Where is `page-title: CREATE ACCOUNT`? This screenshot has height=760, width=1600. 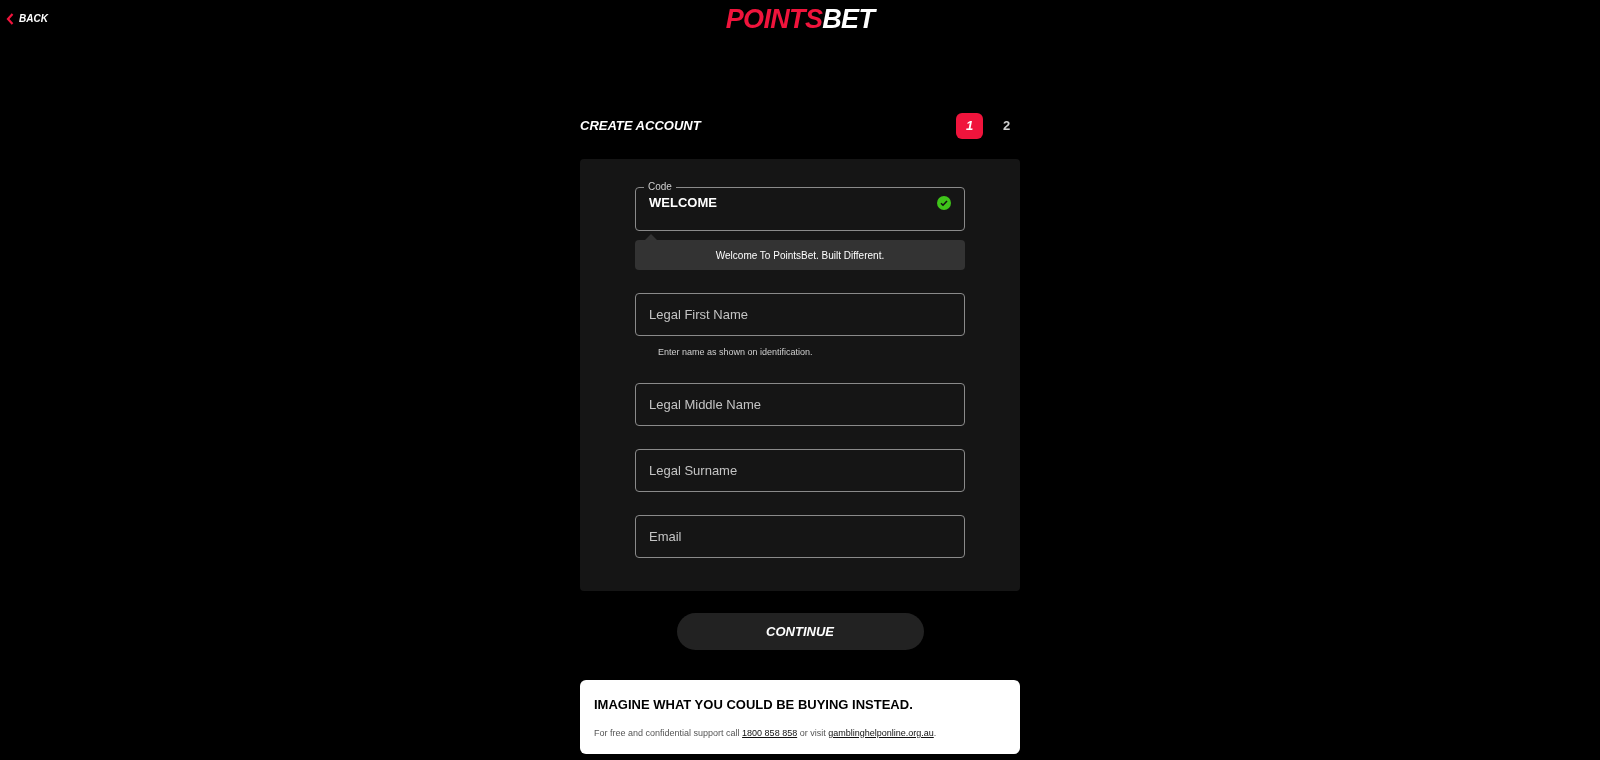
page-title: CREATE ACCOUNT is located at coordinates (640, 126).